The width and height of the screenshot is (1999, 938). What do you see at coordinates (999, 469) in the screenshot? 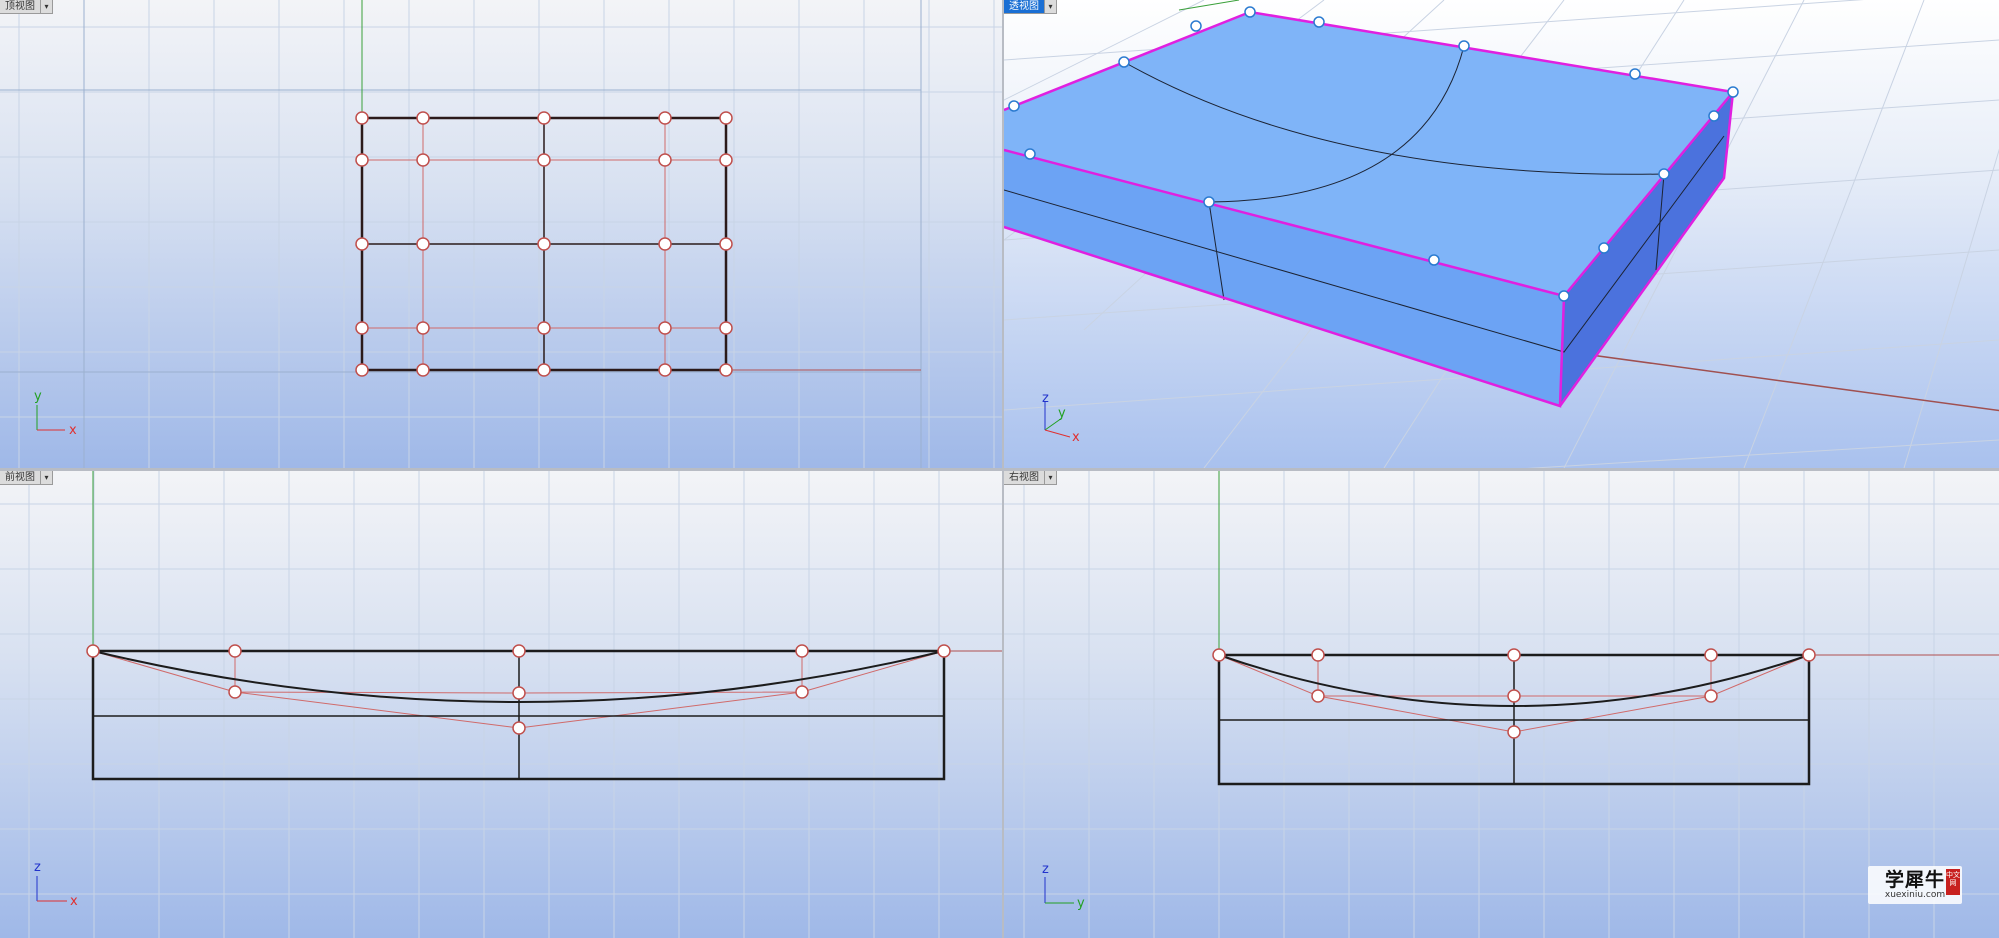
I see `viewport-splitter-horizontal` at bounding box center [999, 469].